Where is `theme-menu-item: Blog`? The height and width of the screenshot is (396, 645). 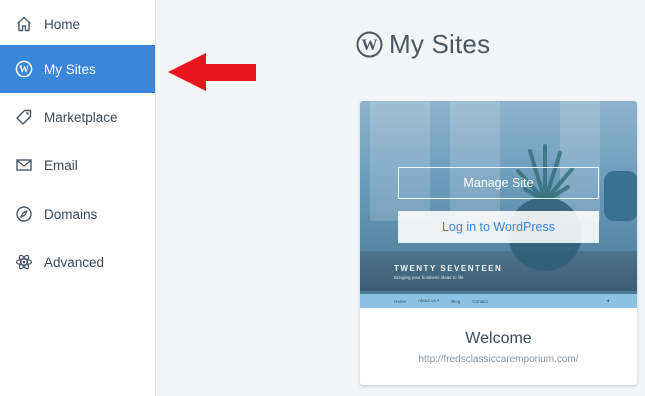 theme-menu-item: Blog is located at coordinates (456, 301).